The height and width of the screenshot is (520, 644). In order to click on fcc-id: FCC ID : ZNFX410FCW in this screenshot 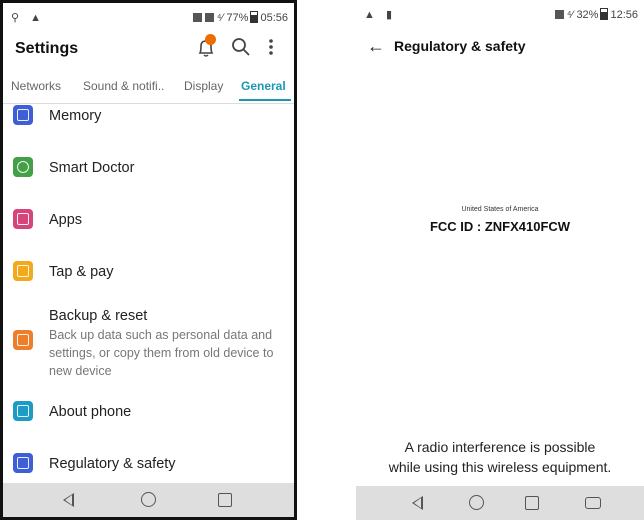, I will do `click(500, 226)`.